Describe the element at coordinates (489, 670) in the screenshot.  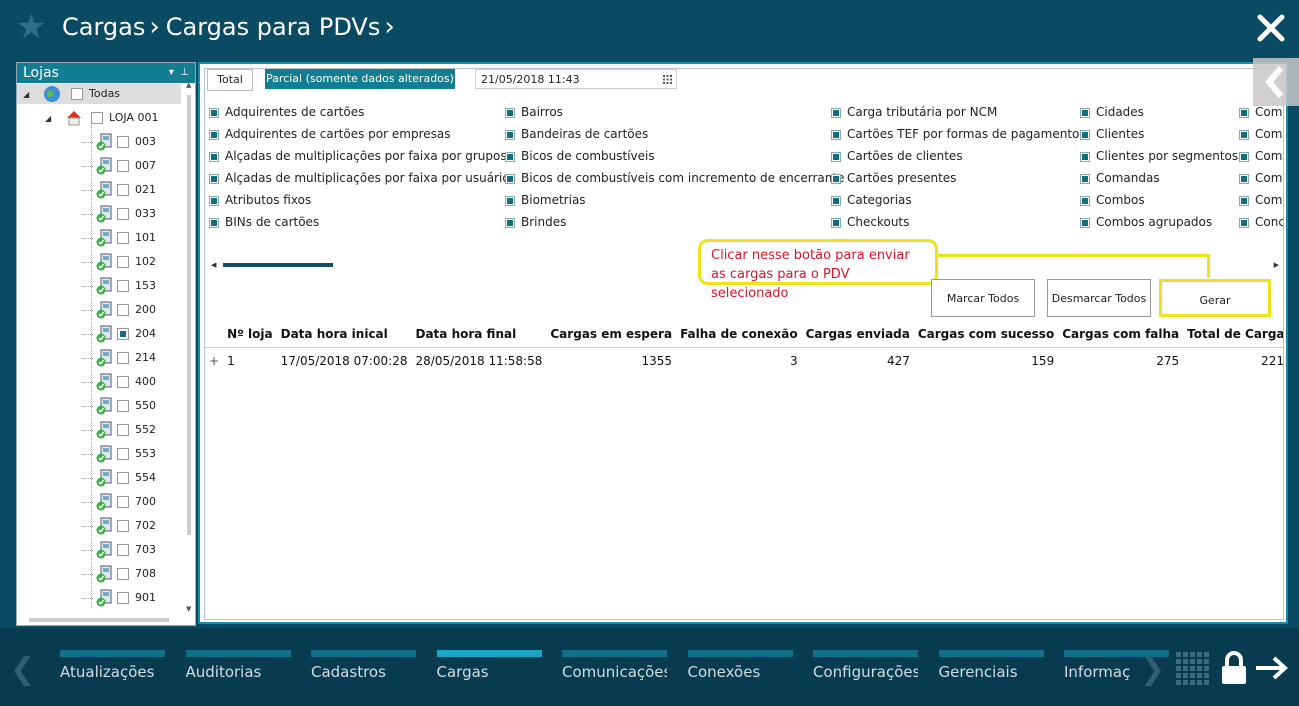
I see `nav-item: Cargas` at that location.